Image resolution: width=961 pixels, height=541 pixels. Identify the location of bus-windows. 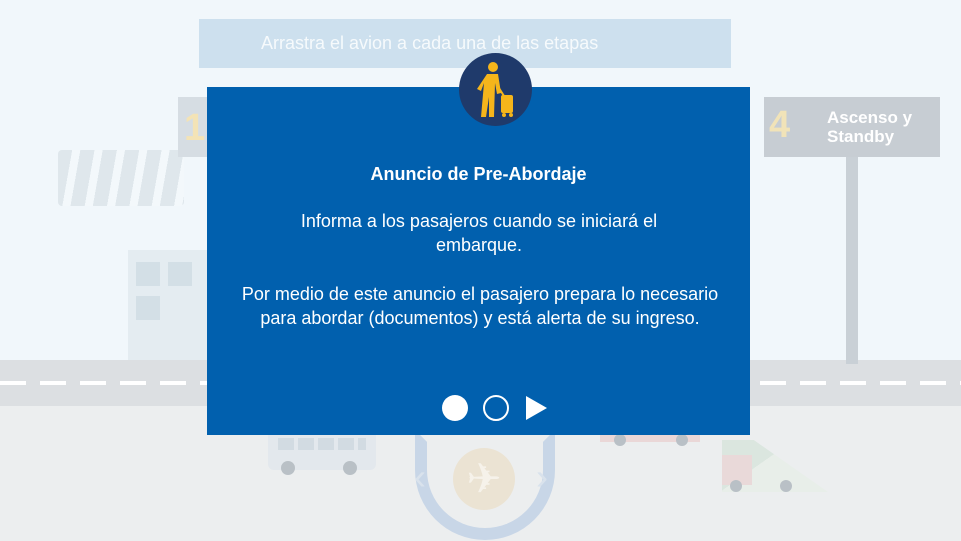
(322, 444).